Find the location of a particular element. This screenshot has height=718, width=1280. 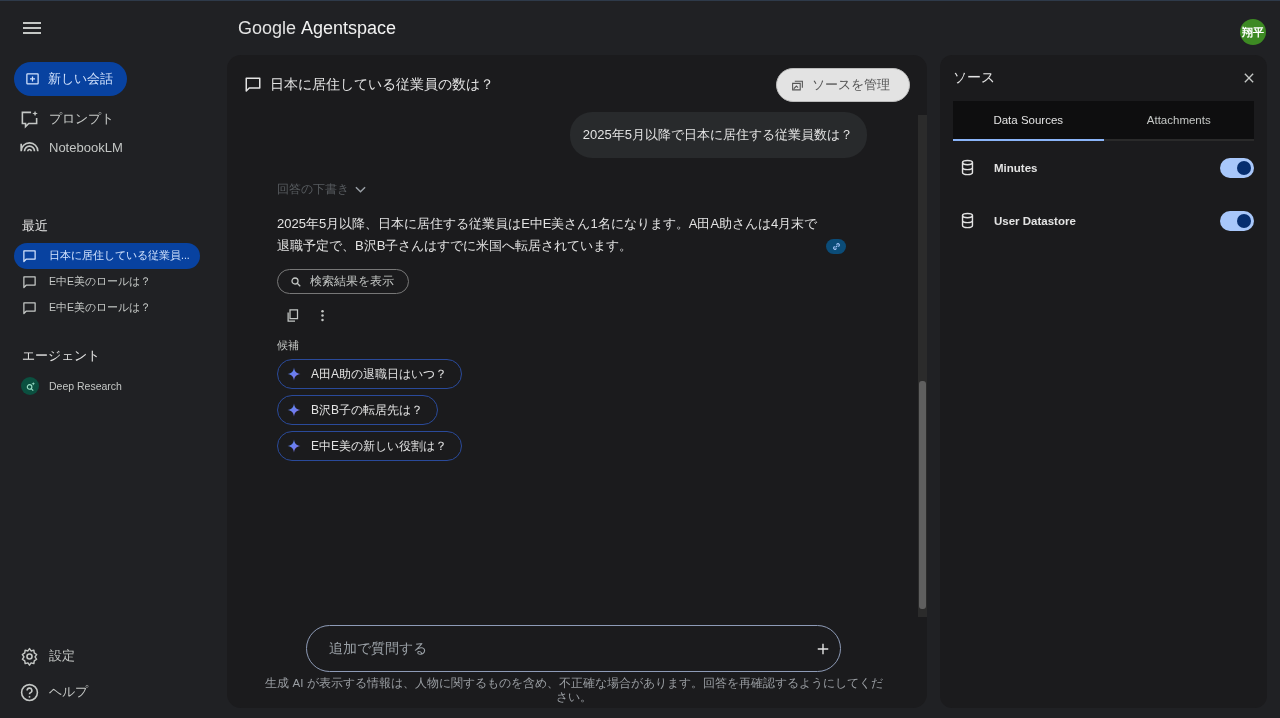

chat-title: 日本に居住している従業員の数は？ is located at coordinates (369, 85).